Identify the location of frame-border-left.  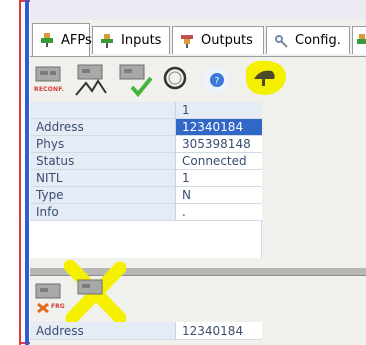
(20, 172).